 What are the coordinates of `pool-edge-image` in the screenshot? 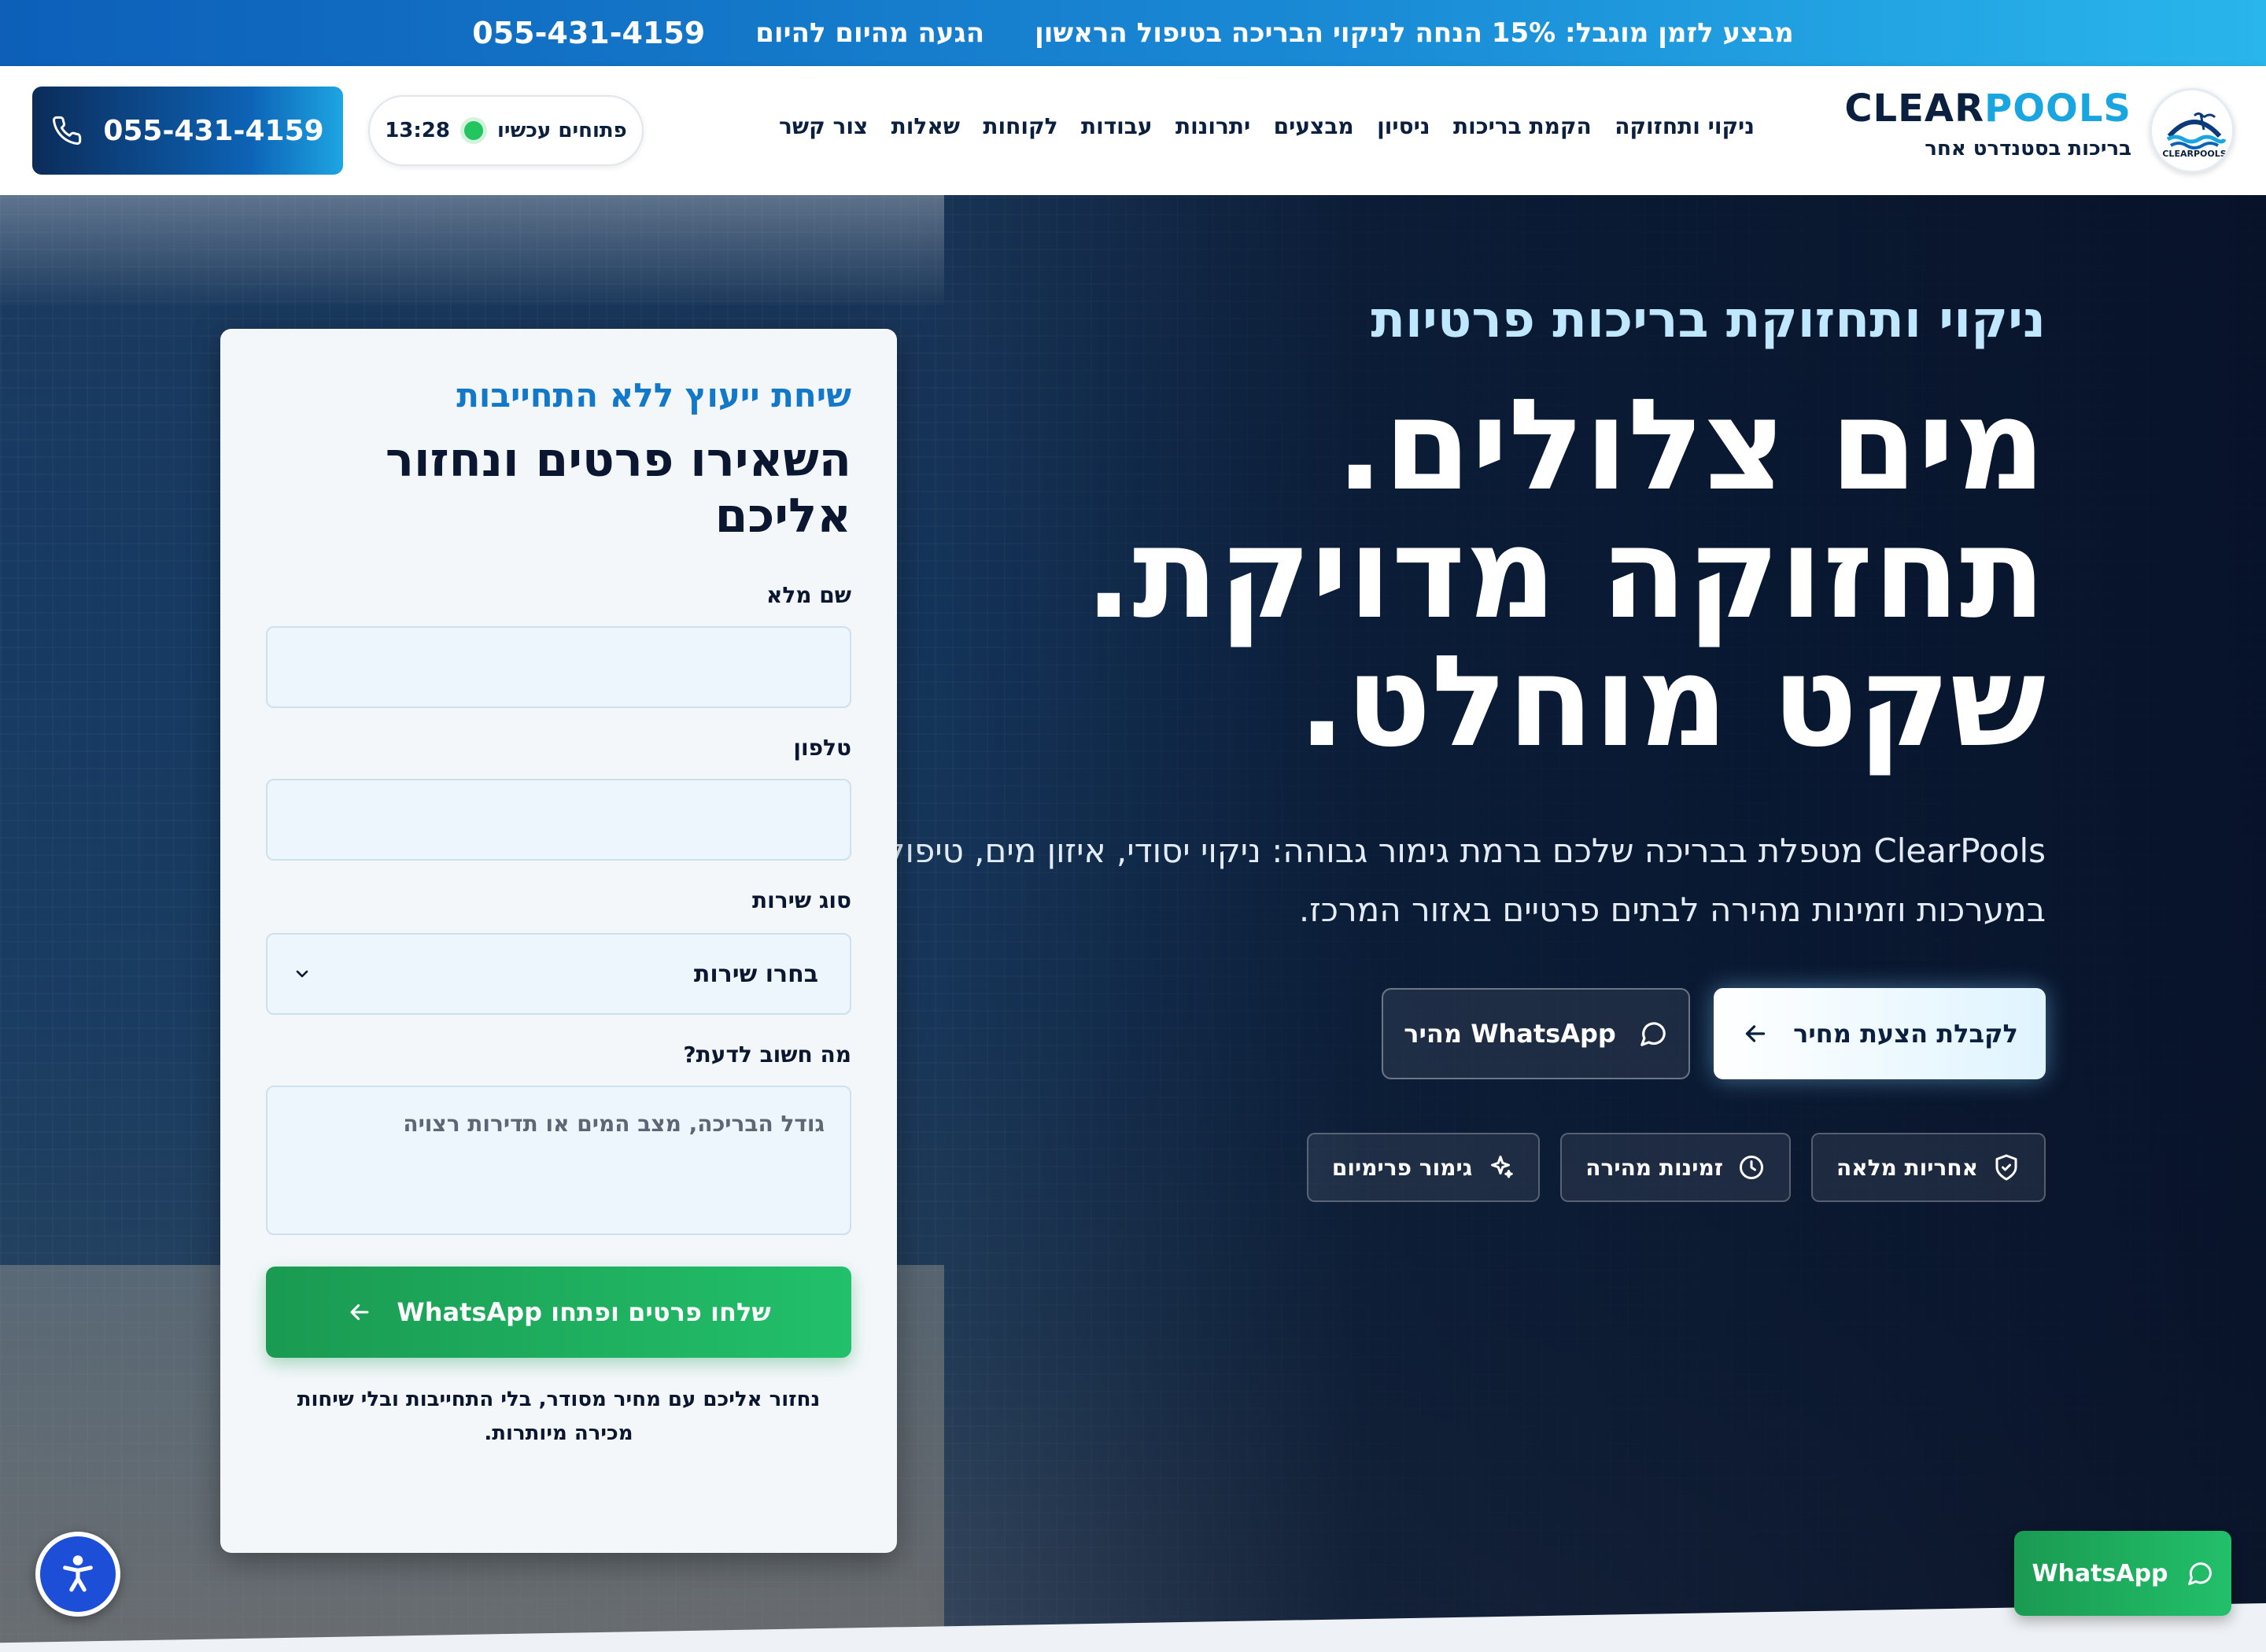 It's located at (472, 250).